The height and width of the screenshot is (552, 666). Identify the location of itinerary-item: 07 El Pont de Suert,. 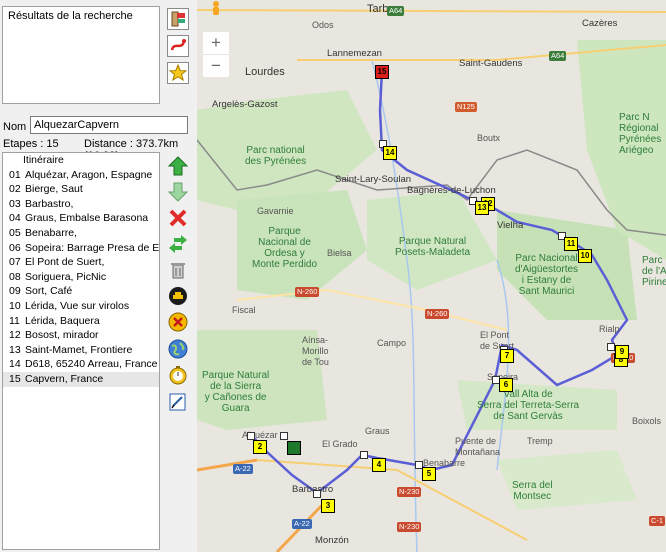
(81, 262).